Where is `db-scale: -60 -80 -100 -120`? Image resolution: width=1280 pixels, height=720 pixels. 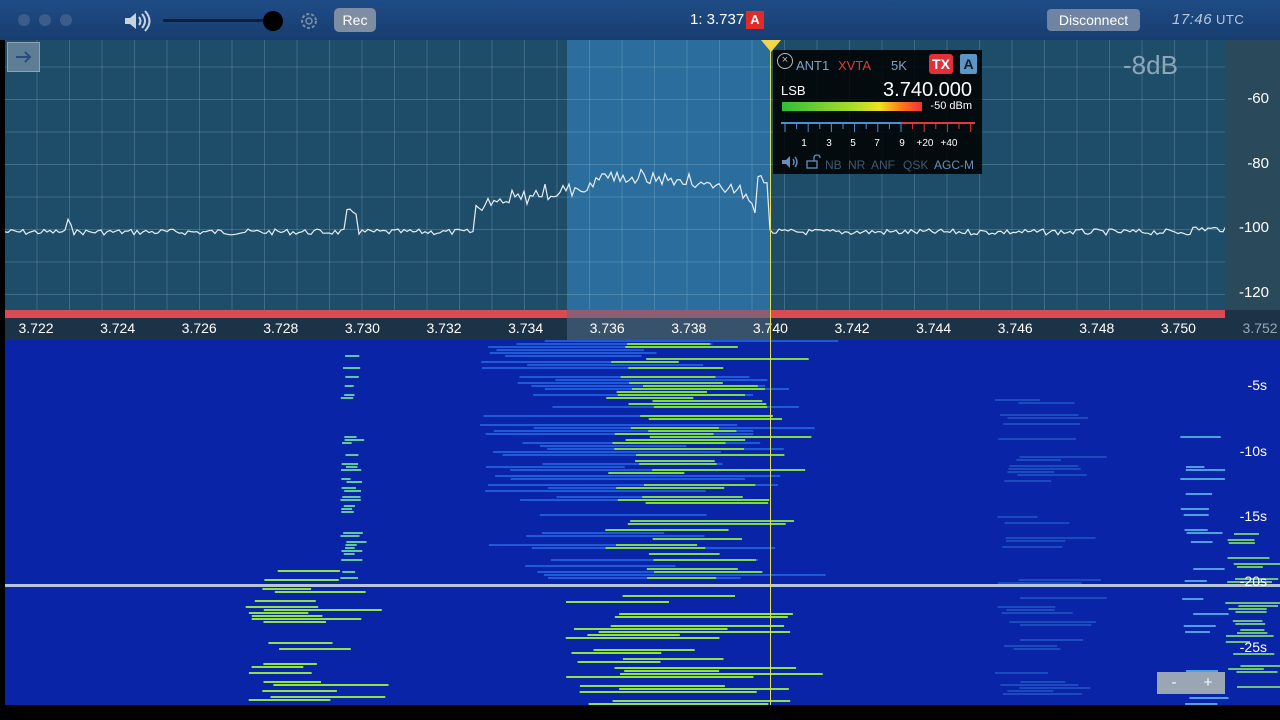
db-scale: -60 -80 -100 -120 is located at coordinates (1252, 175).